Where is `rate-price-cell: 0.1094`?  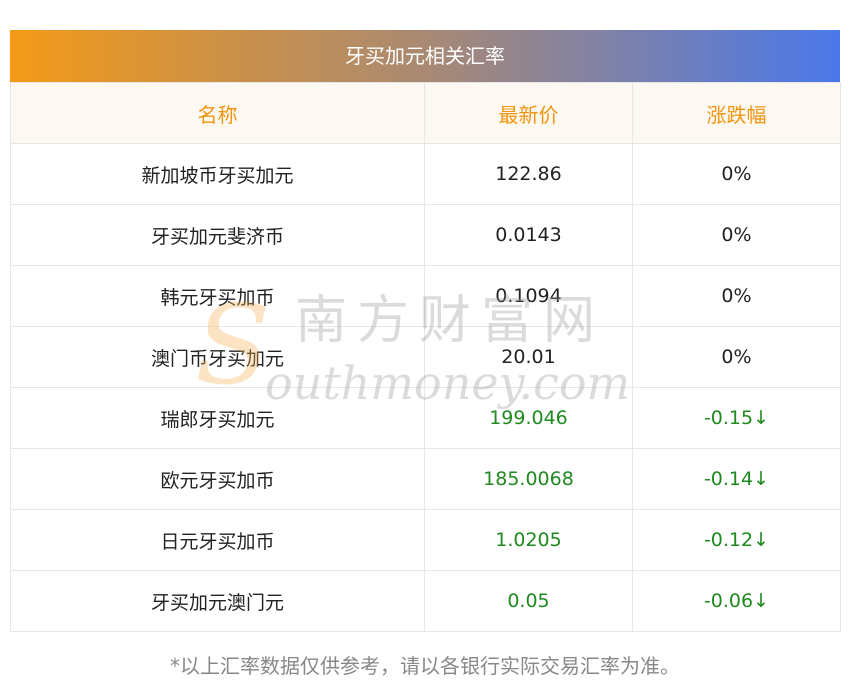
rate-price-cell: 0.1094 is located at coordinates (528, 296).